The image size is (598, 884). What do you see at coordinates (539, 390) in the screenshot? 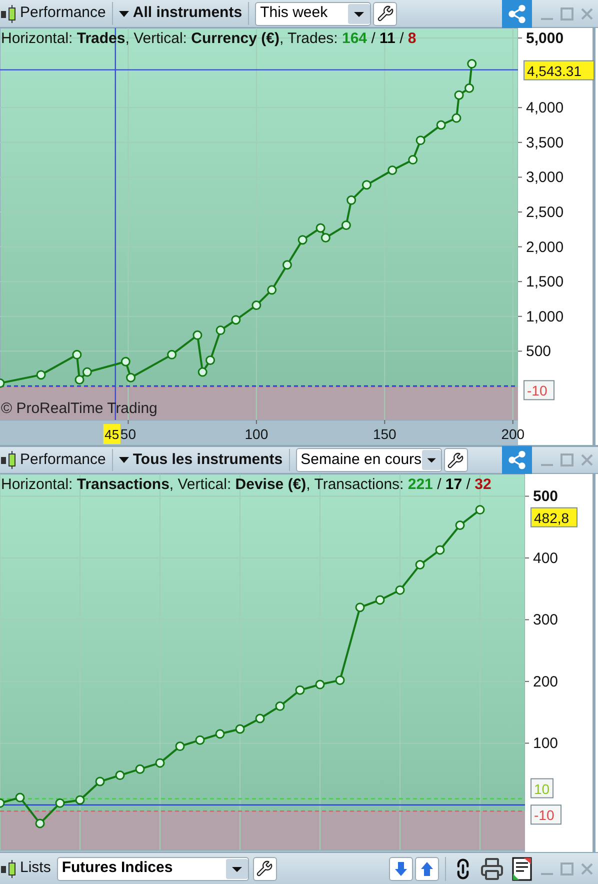
I see `threshold-label: -10` at bounding box center [539, 390].